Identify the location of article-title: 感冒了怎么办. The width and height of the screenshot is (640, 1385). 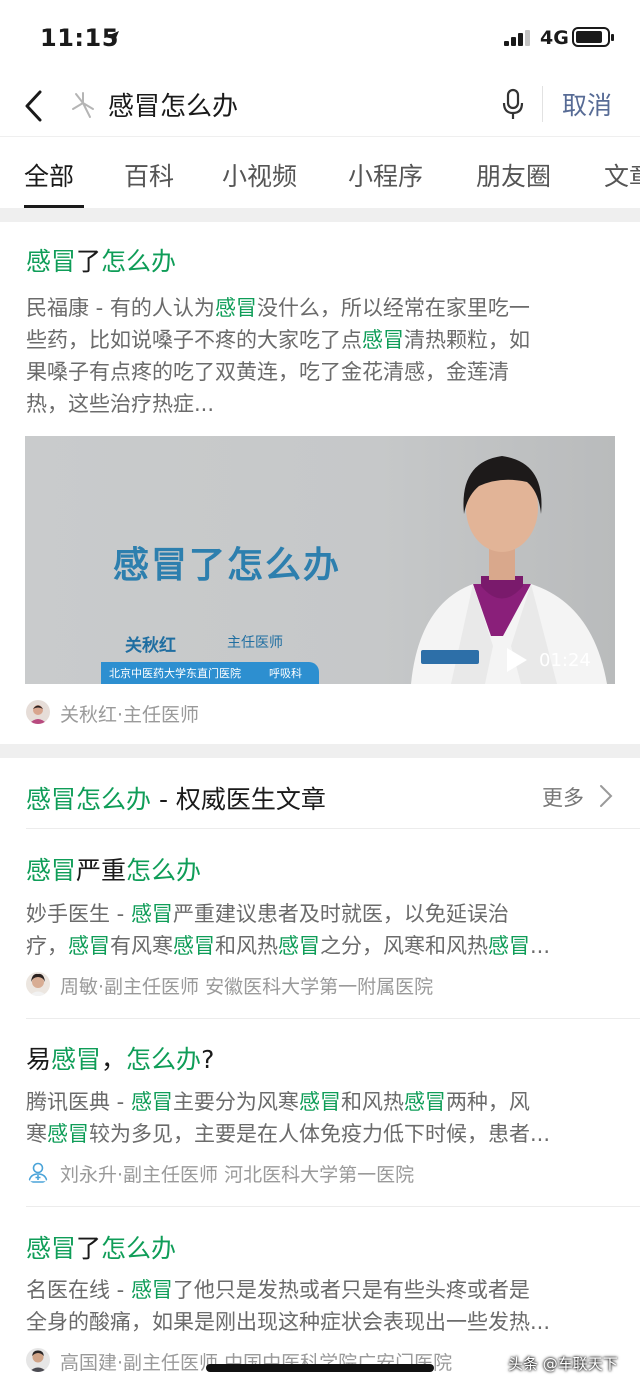
(101, 1247).